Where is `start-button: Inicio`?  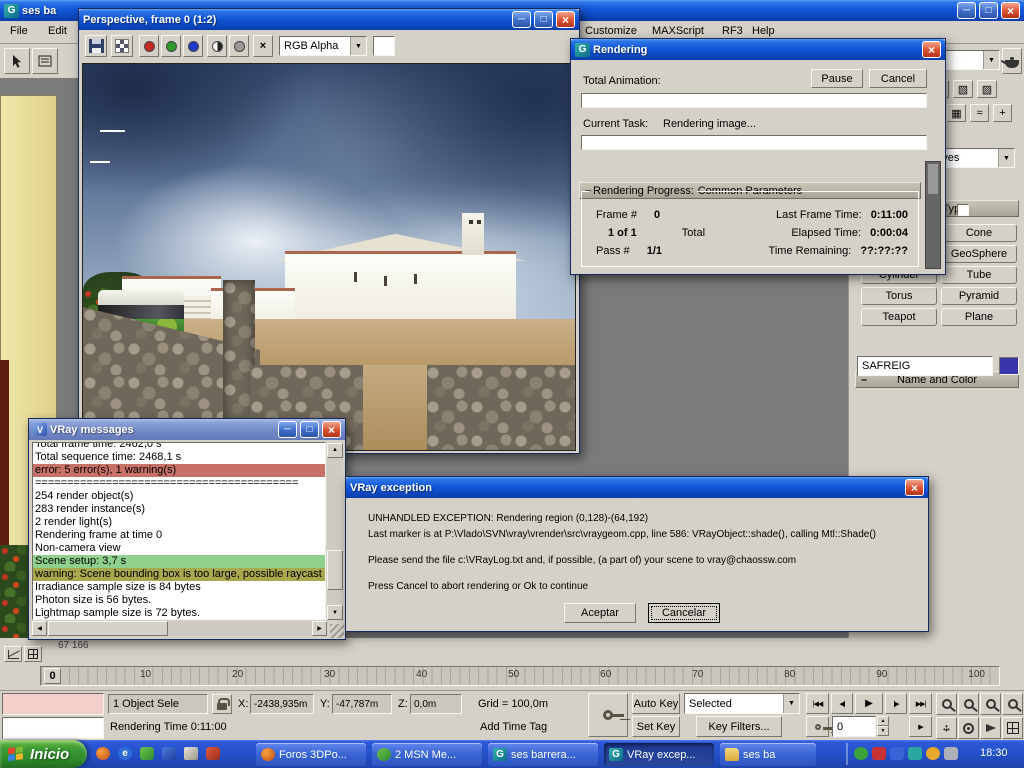 start-button: Inicio is located at coordinates (44, 754).